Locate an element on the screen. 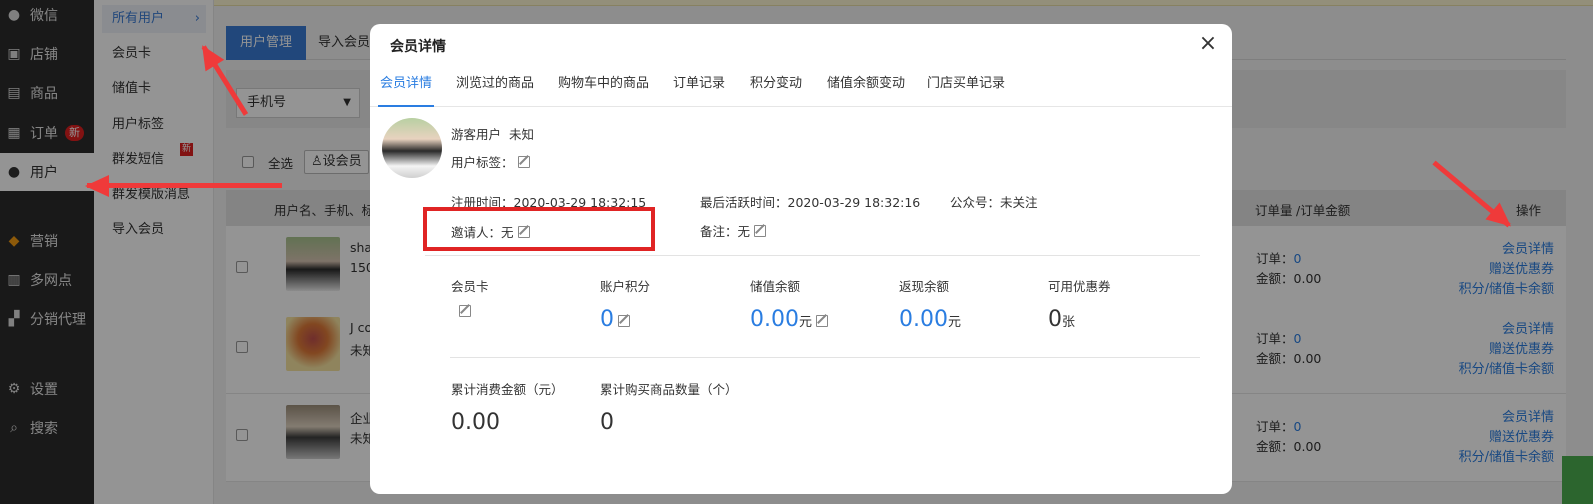  tab-store-pay-records: 门店买单记录 is located at coordinates (966, 88).